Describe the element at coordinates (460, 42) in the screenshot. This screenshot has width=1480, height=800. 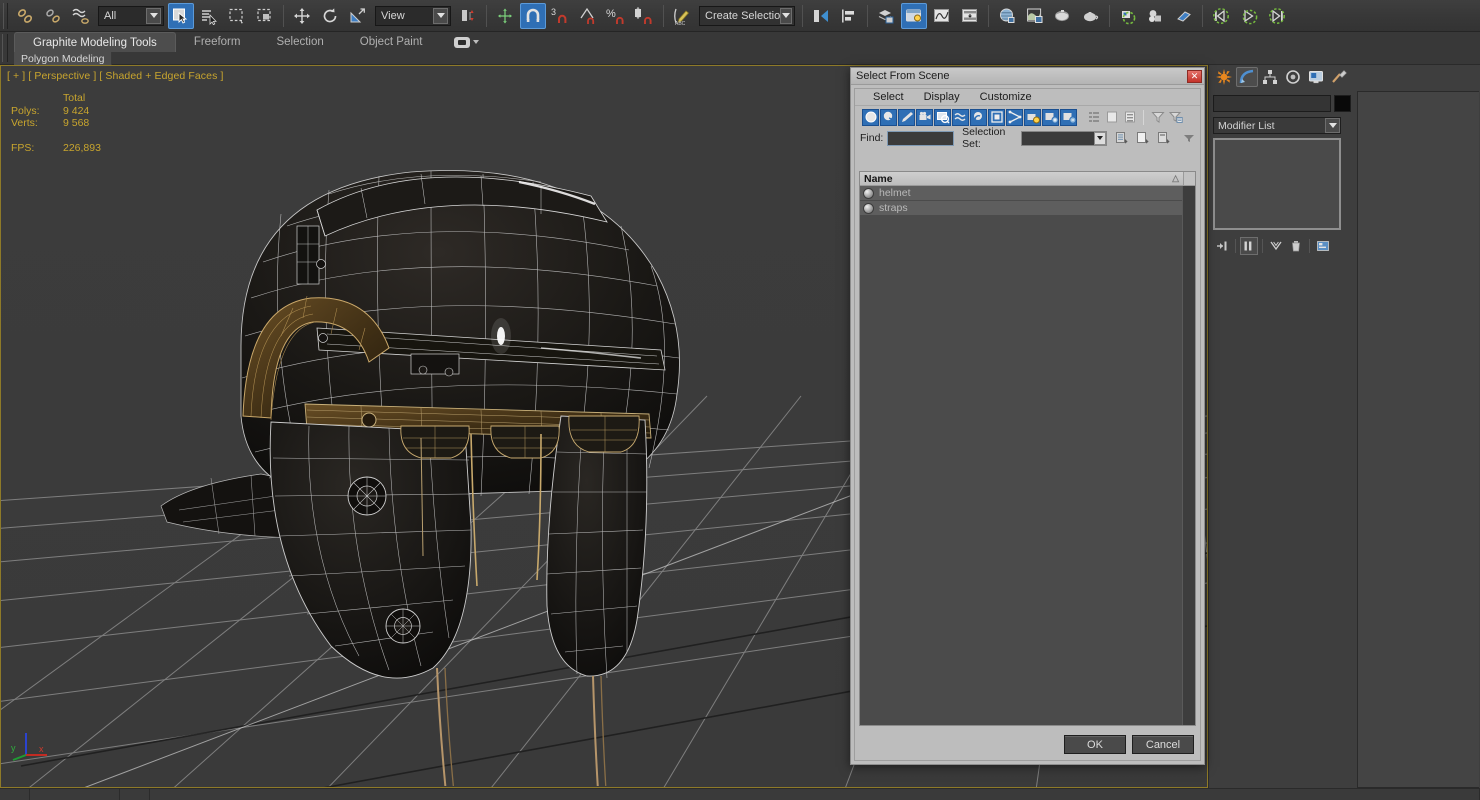
I see `ribbon-minimize-dropdown` at that location.